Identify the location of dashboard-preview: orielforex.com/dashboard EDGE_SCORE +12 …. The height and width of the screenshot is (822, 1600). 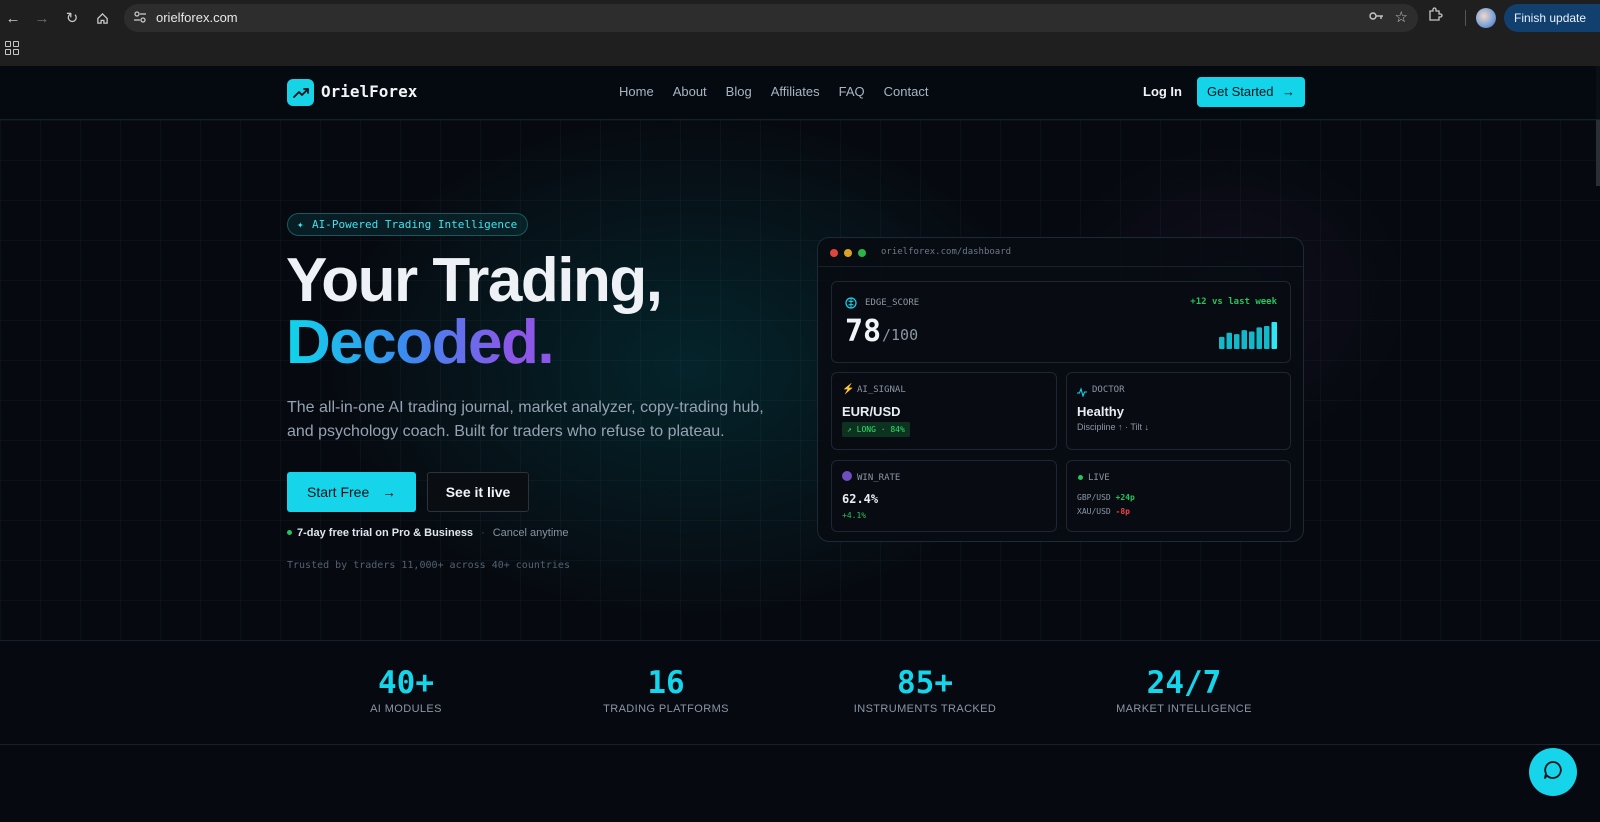
(1060, 389).